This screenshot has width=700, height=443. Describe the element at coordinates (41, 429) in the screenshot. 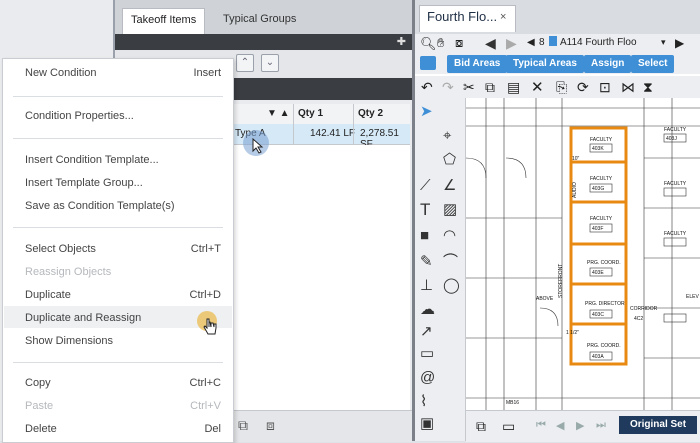

I see `menu-delete: Delete` at that location.